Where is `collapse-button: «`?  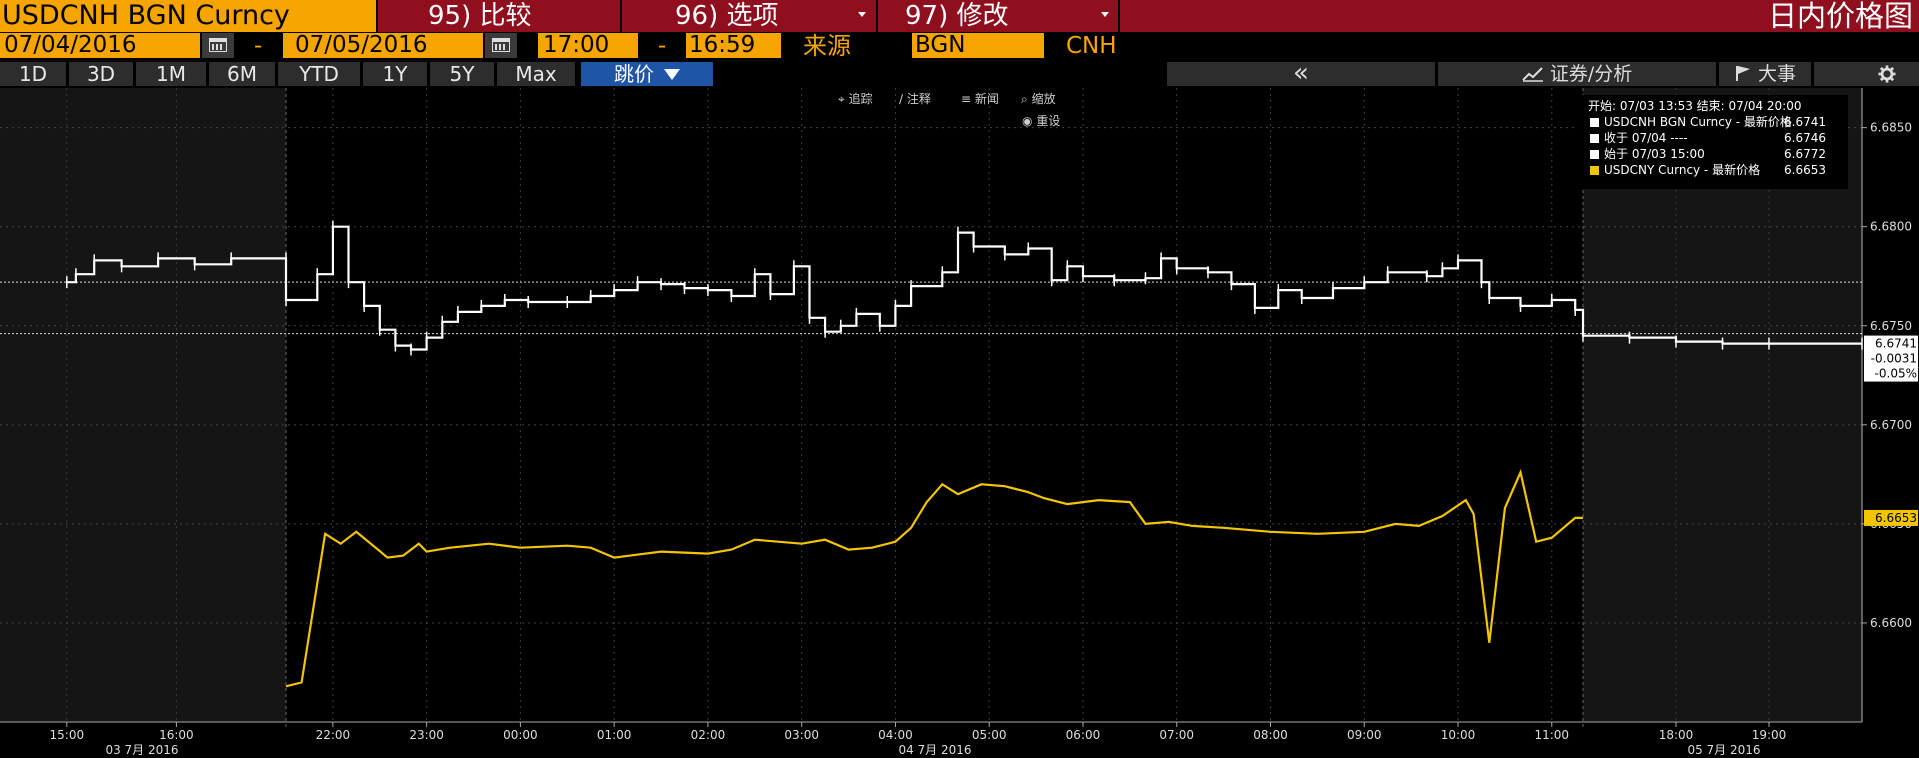 collapse-button: « is located at coordinates (1301, 73).